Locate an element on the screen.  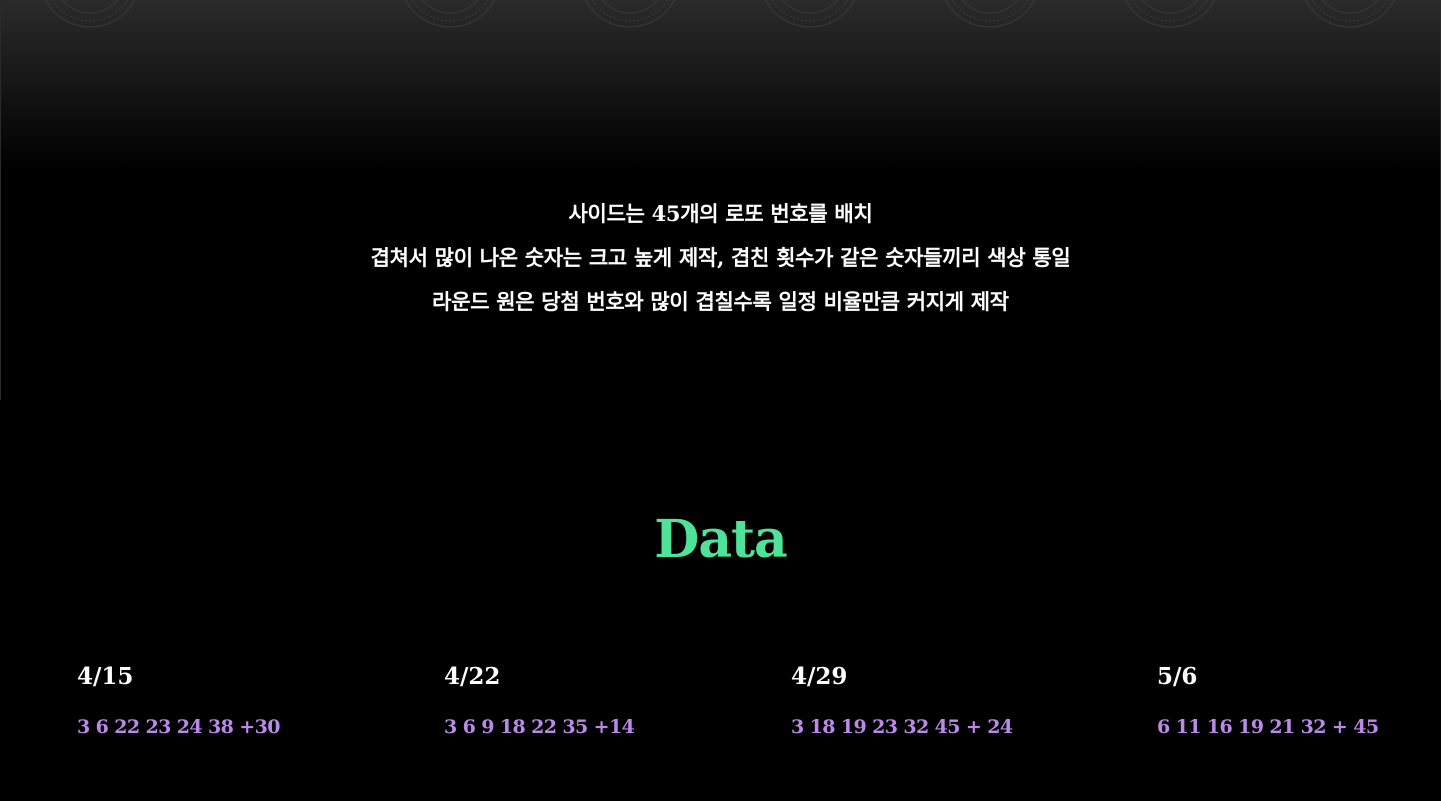
section-title: Data is located at coordinates (721, 539).